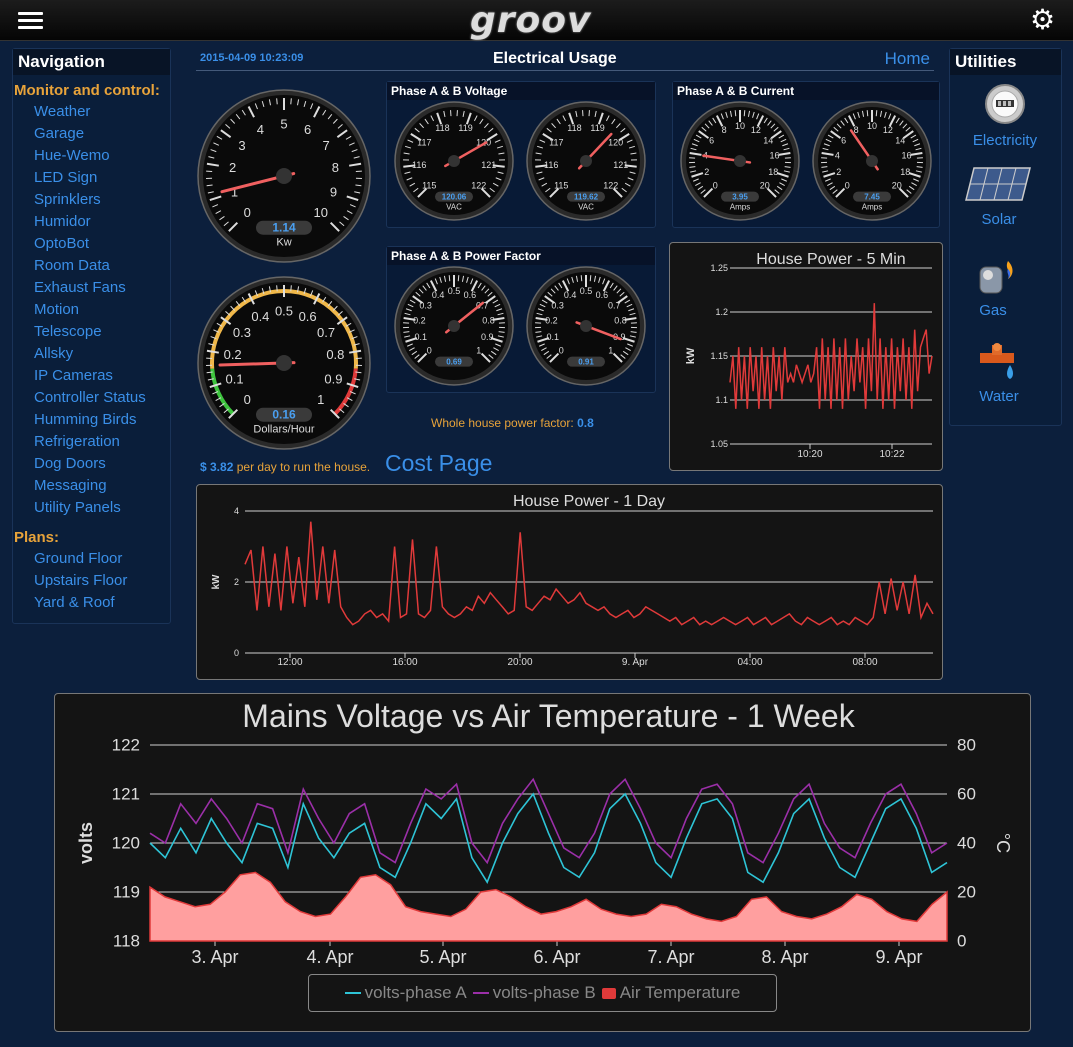 This screenshot has width=1073, height=1047. What do you see at coordinates (92, 420) in the screenshot?
I see `nav-link-humming-birds: Humming Birds` at bounding box center [92, 420].